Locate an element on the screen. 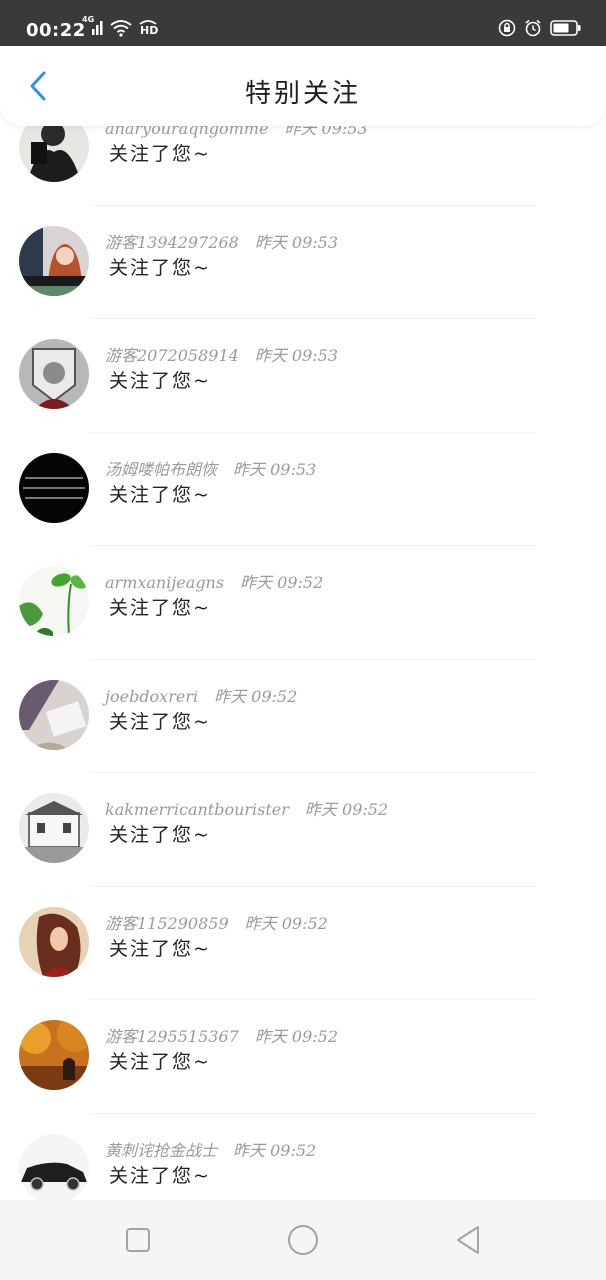 The width and height of the screenshot is (606, 1280). home-circle-icon is located at coordinates (303, 1242).